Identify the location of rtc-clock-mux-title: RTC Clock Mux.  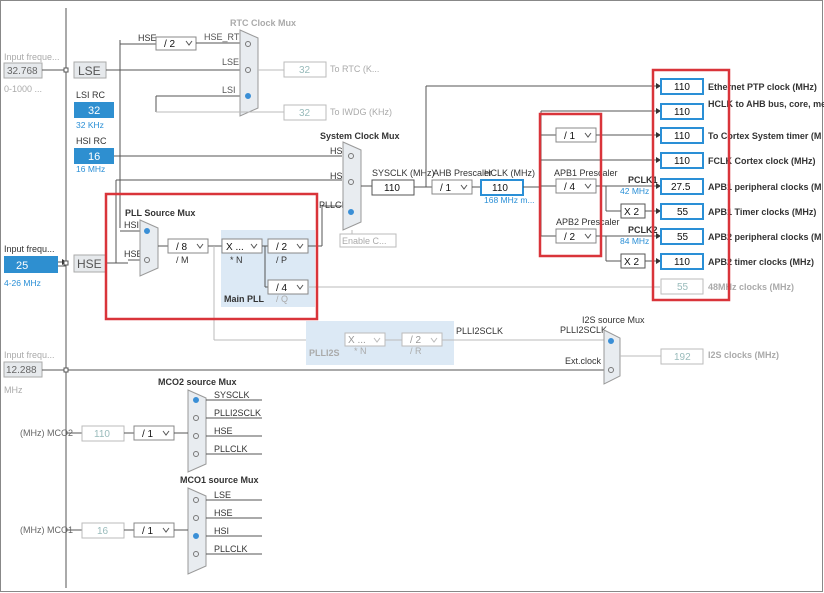
(263, 23).